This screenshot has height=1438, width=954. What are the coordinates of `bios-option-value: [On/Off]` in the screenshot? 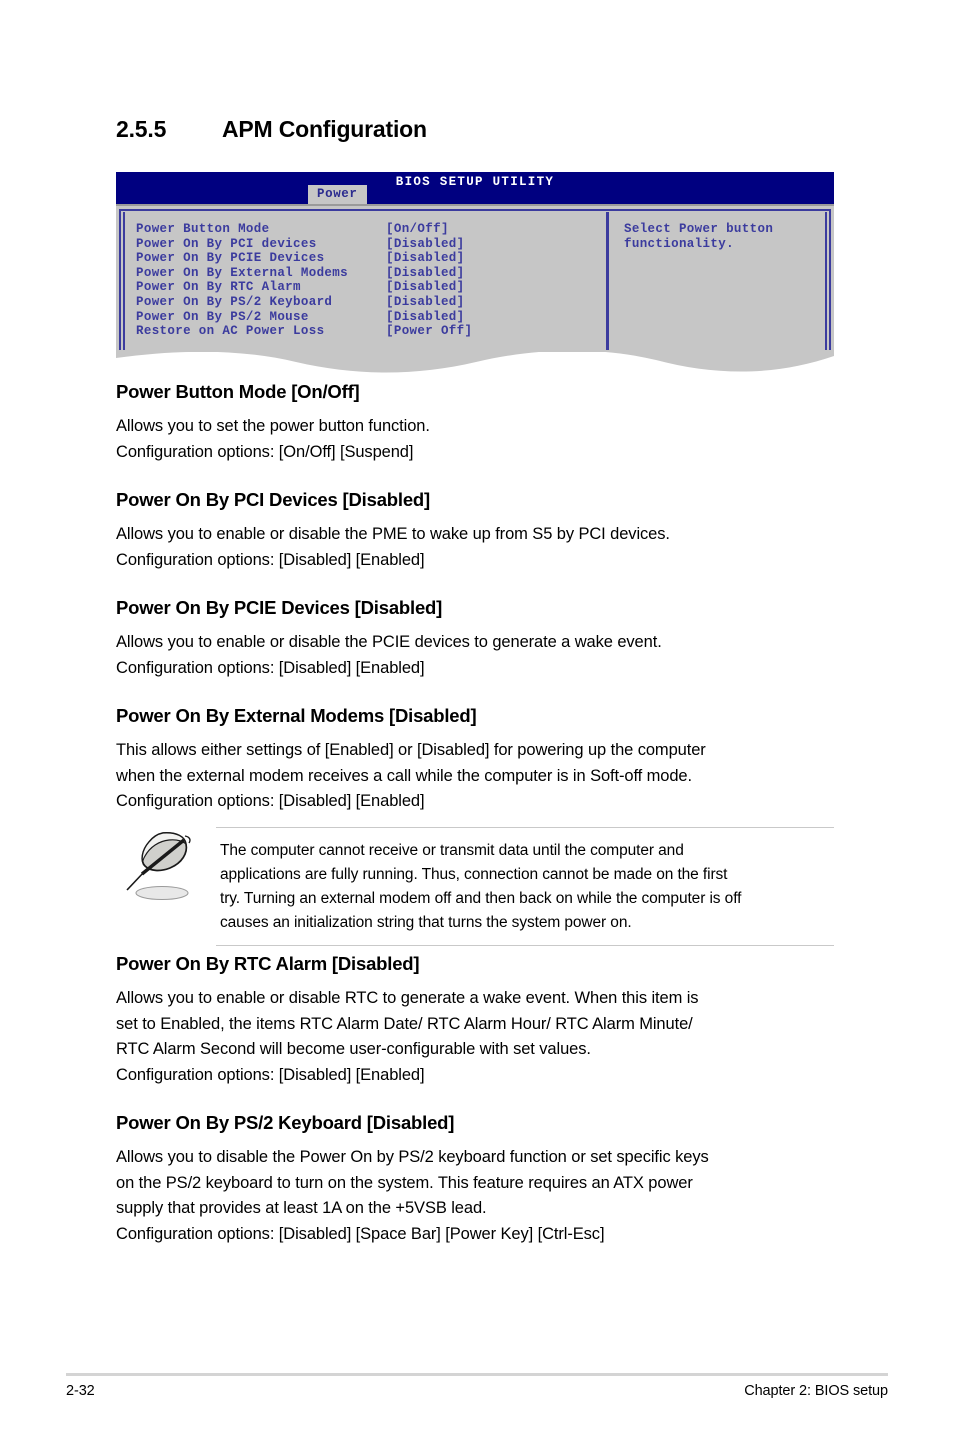 It's located at (417, 229).